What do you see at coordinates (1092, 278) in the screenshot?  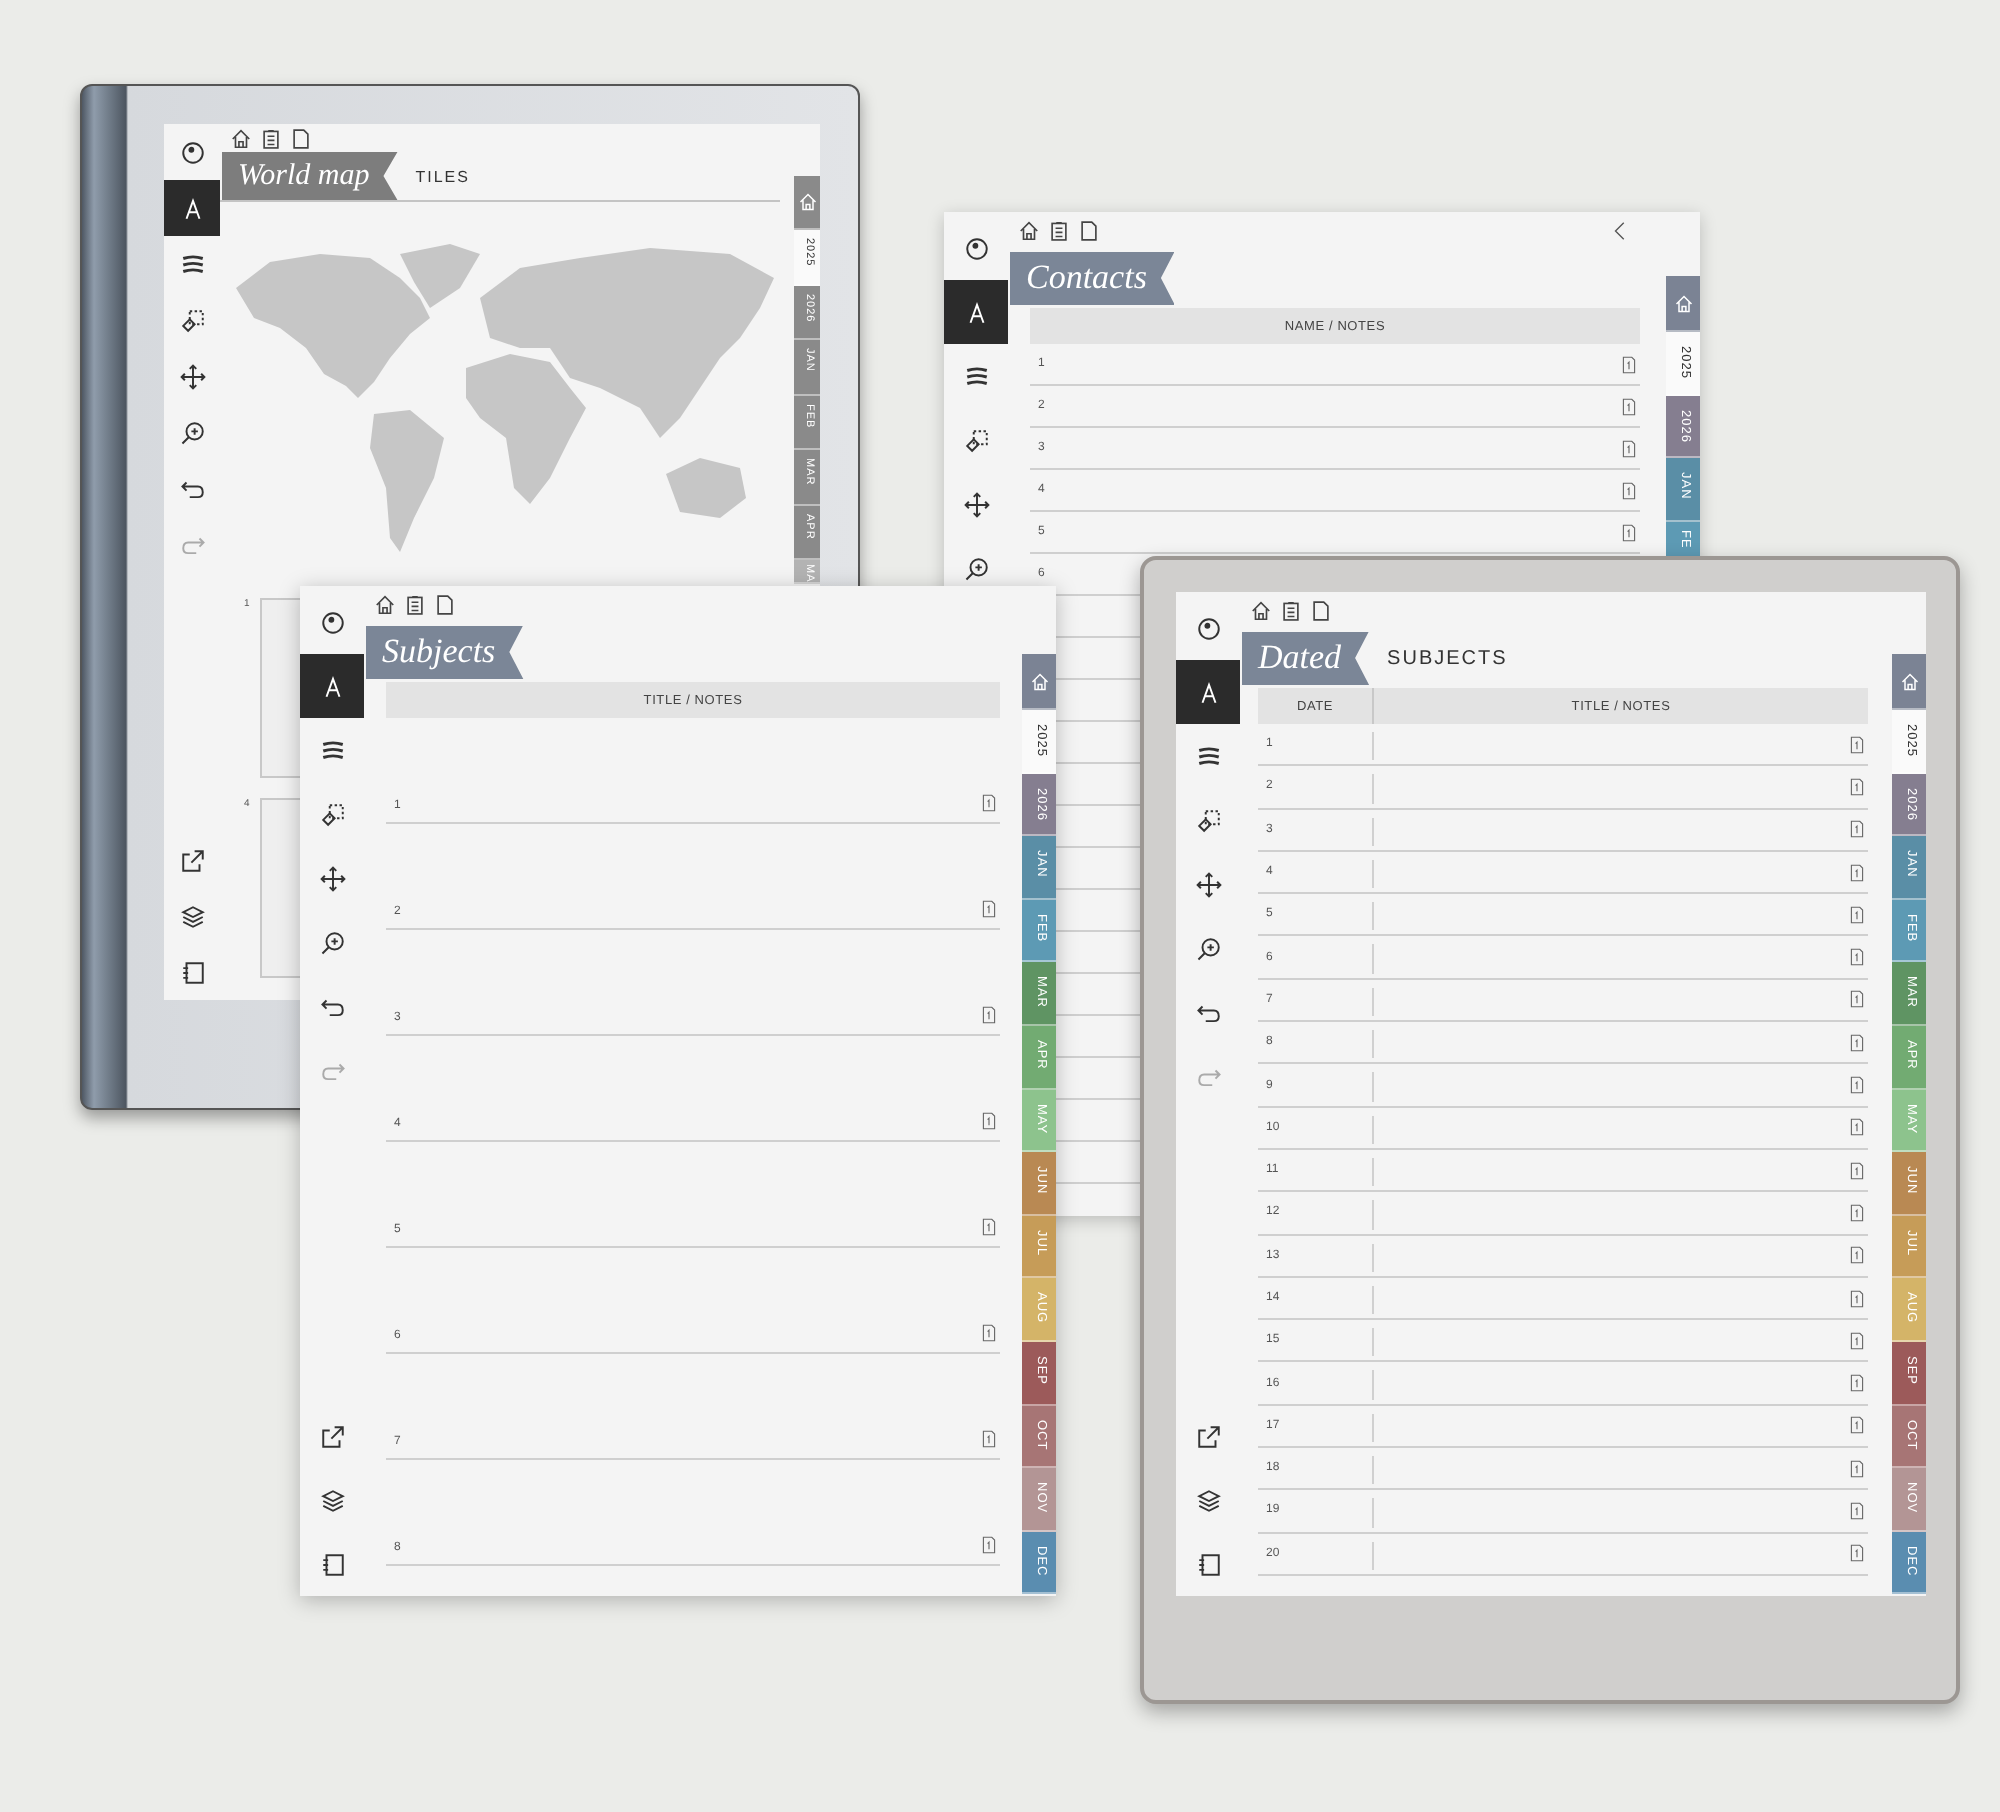 I see `title-ribbon: Contacts` at bounding box center [1092, 278].